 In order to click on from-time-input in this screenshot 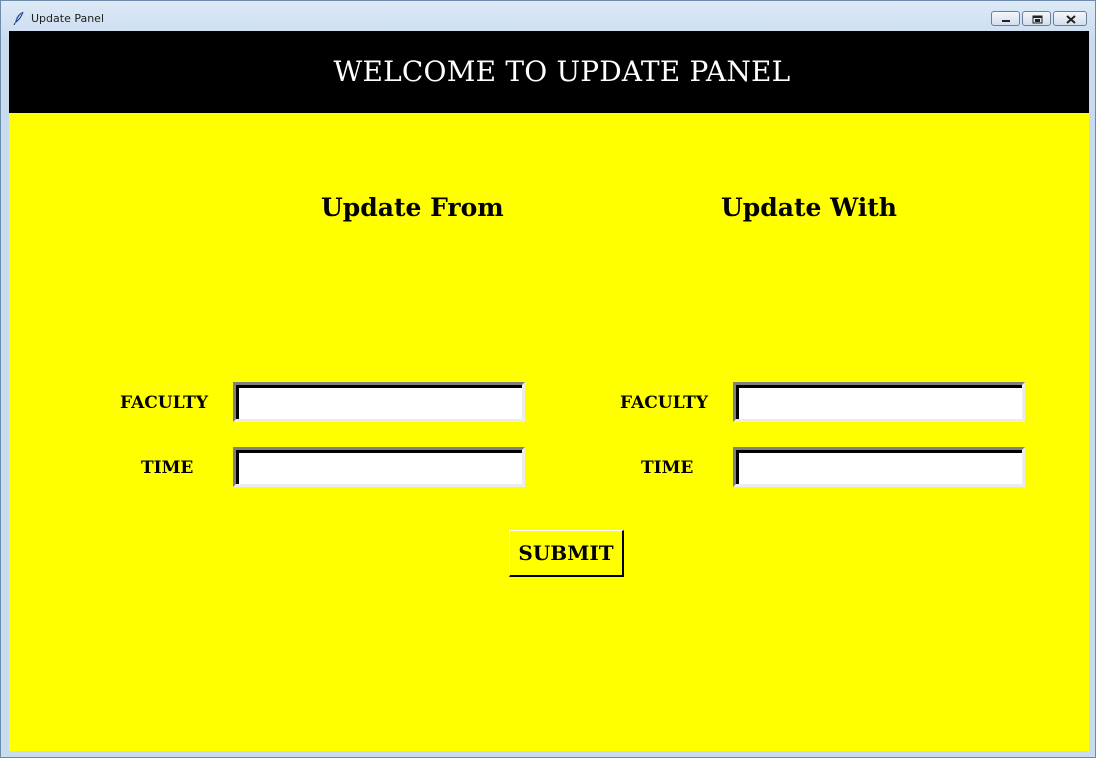, I will do `click(383, 467)`.